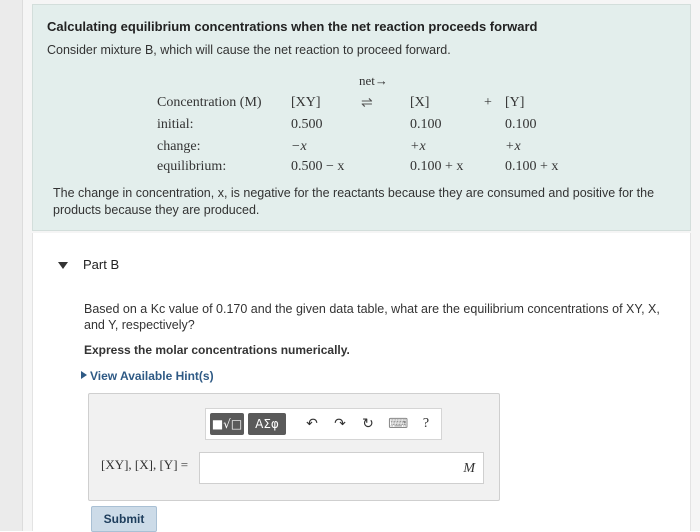 The width and height of the screenshot is (700, 532). I want to click on view-hints-label: View Available Hint(s), so click(152, 376).